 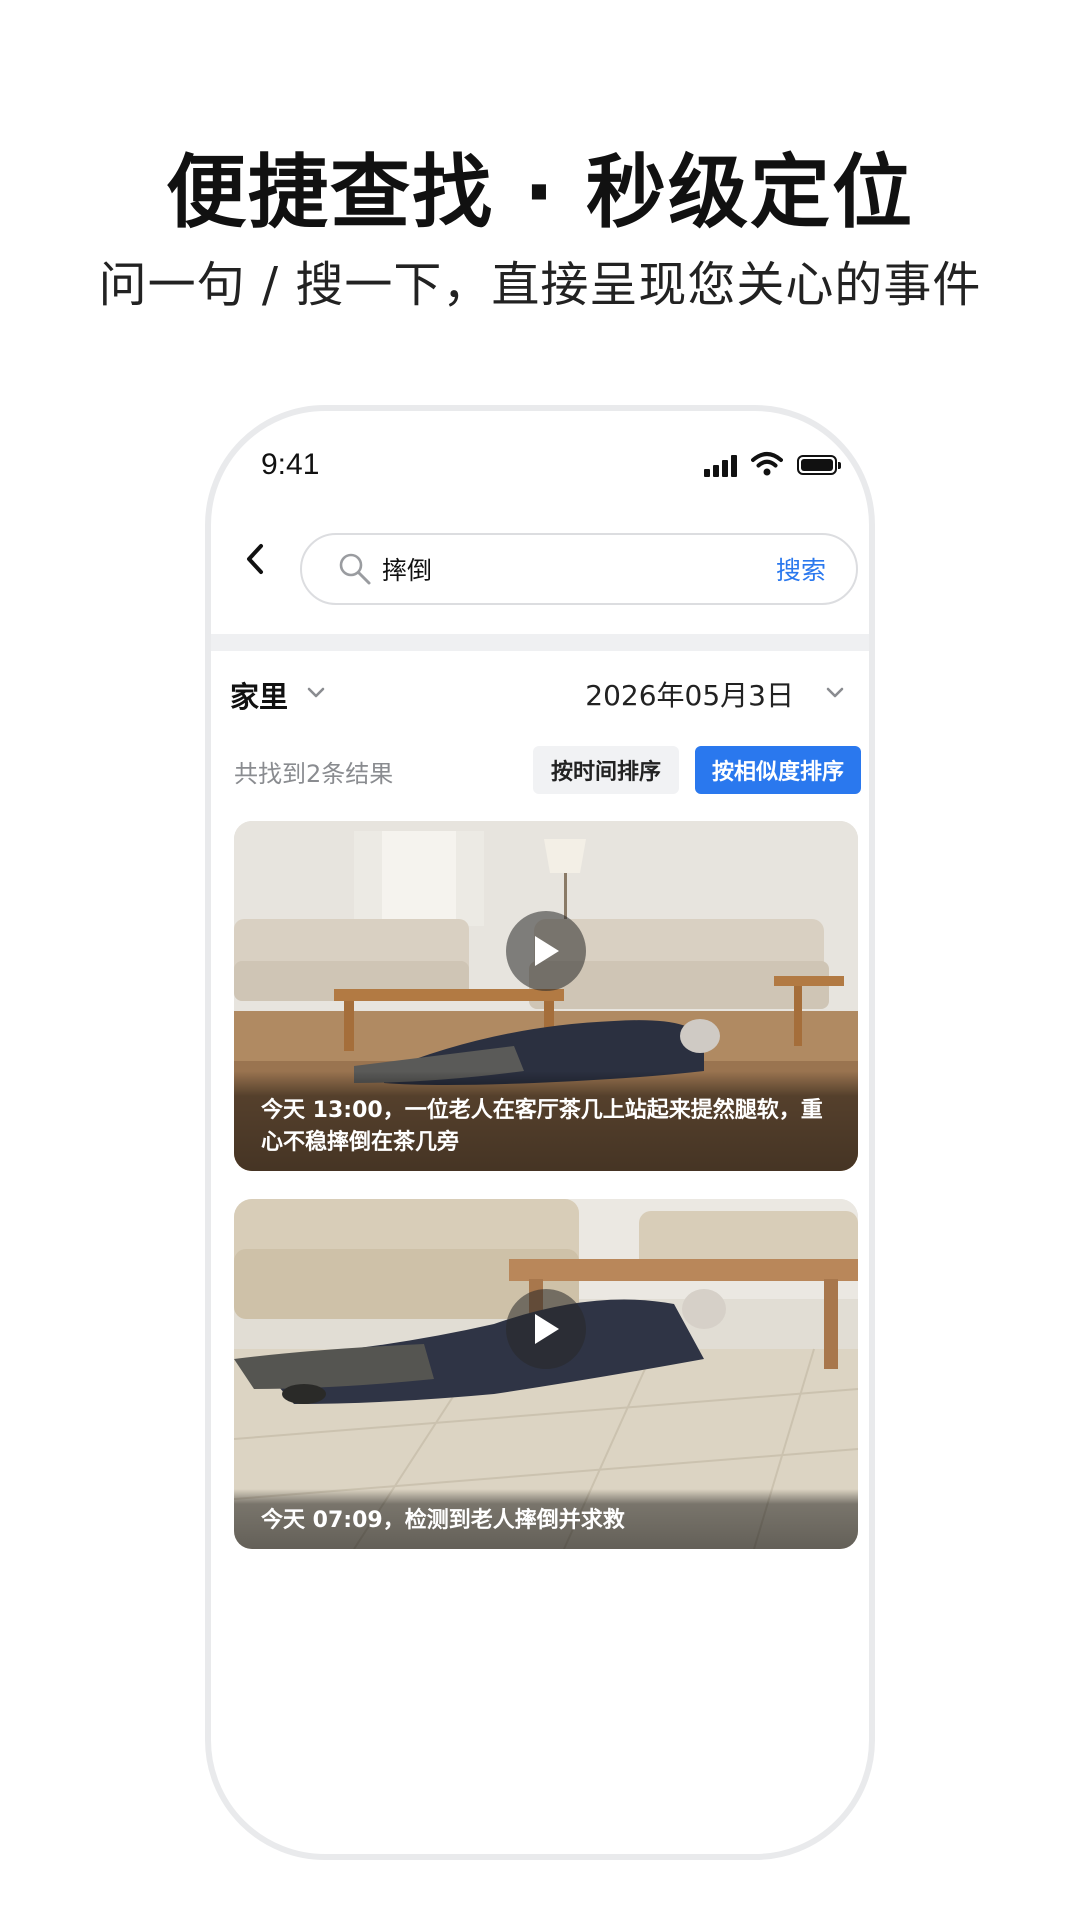 I want to click on search-button: 搜索, so click(x=801, y=569).